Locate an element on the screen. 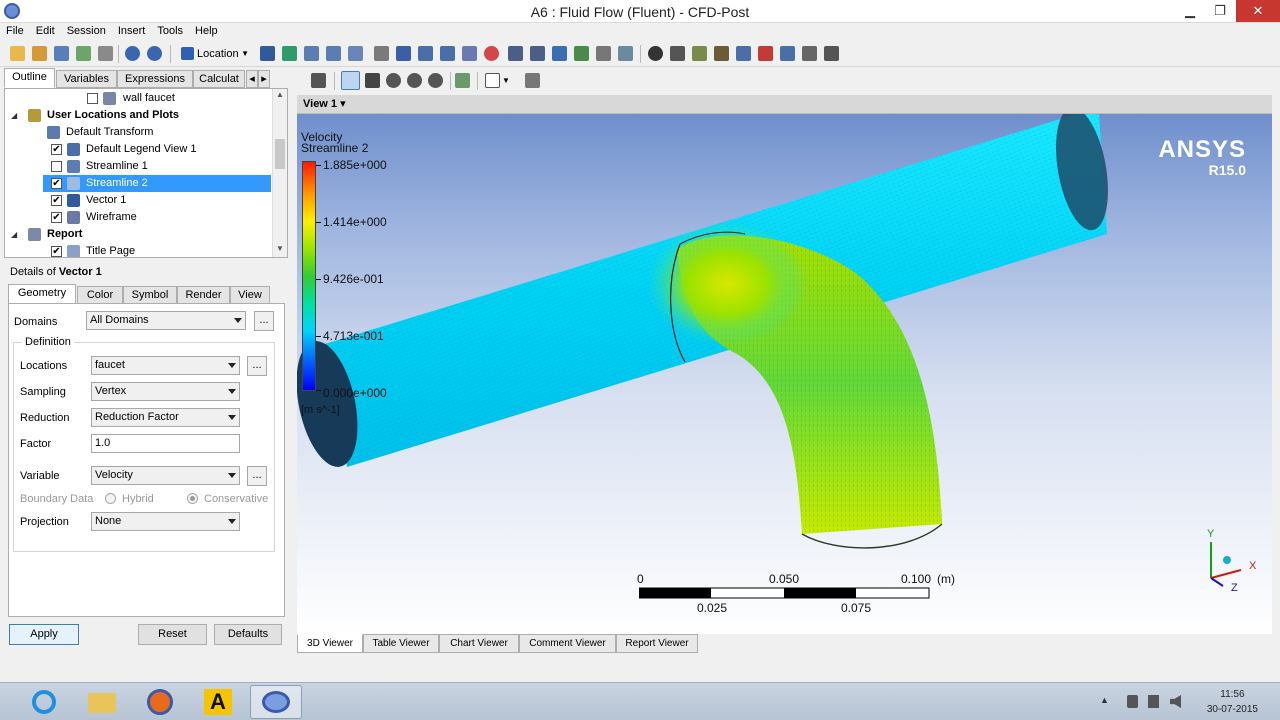  clip-plane-icon is located at coordinates (469, 53).